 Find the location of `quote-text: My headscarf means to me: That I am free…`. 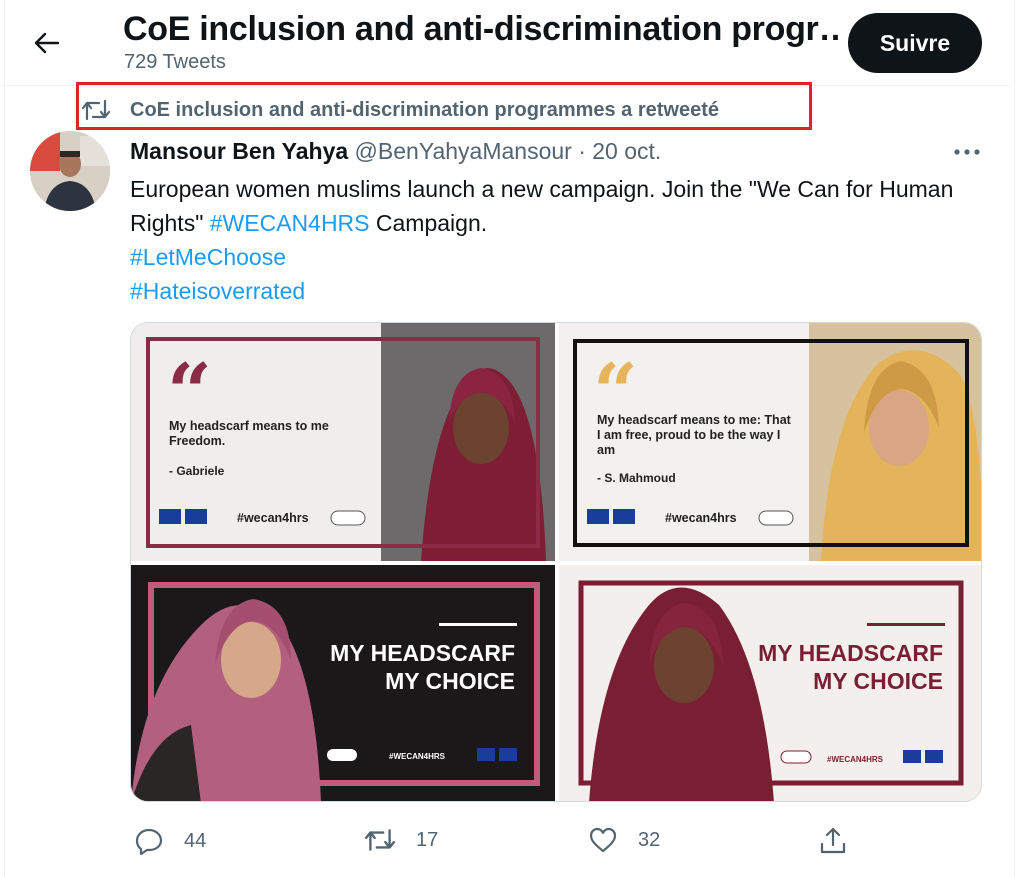

quote-text: My headscarf means to me: That I am free… is located at coordinates (694, 435).